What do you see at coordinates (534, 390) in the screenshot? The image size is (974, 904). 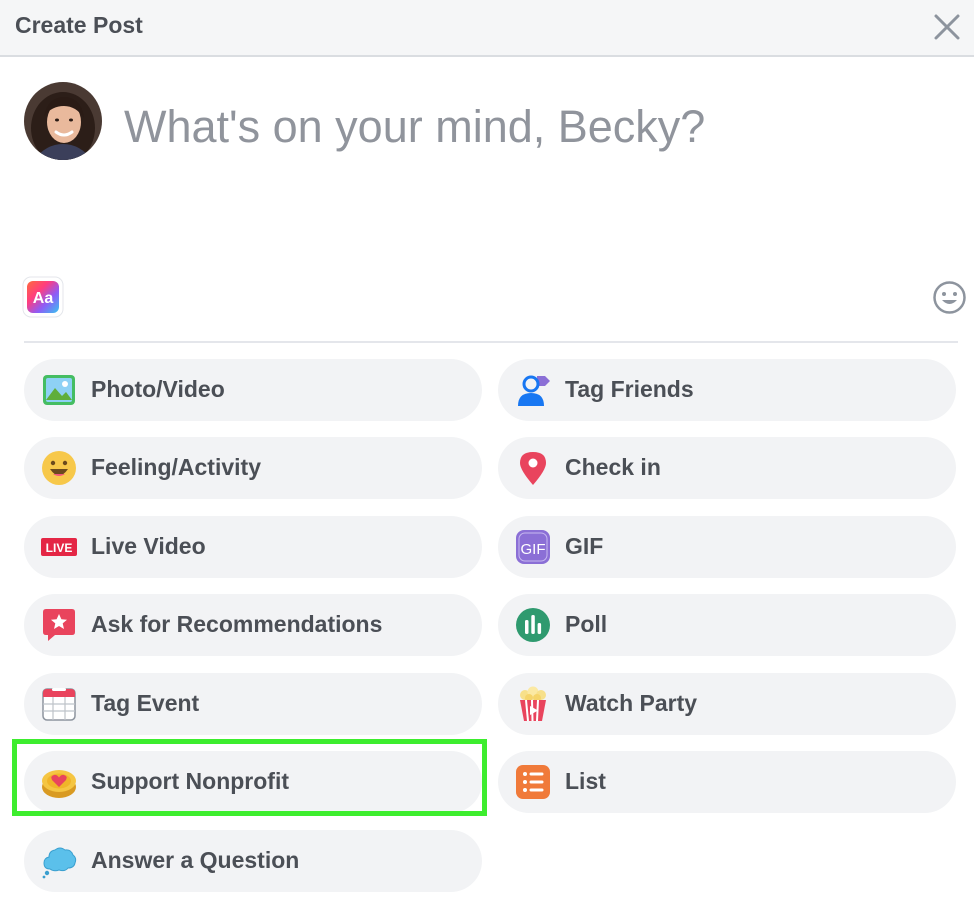 I see `tag-person-icon` at bounding box center [534, 390].